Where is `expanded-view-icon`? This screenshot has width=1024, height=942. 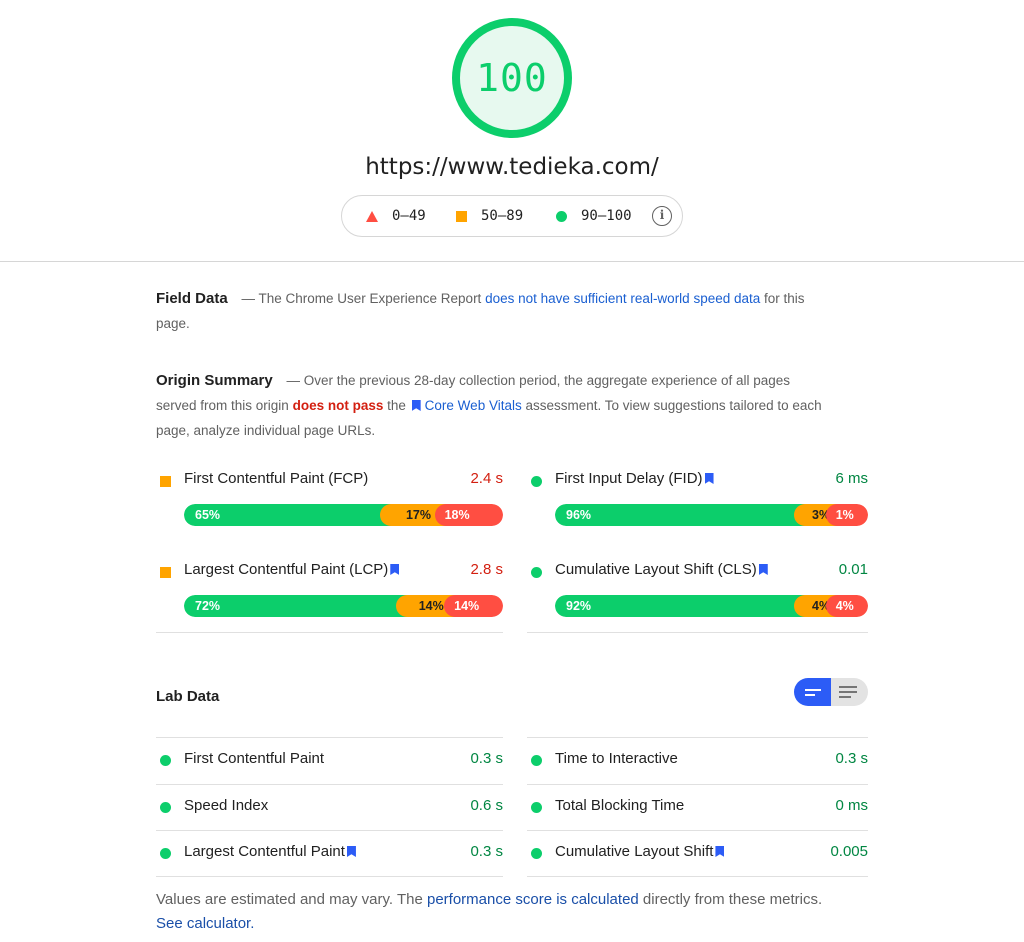 expanded-view-icon is located at coordinates (849, 692).